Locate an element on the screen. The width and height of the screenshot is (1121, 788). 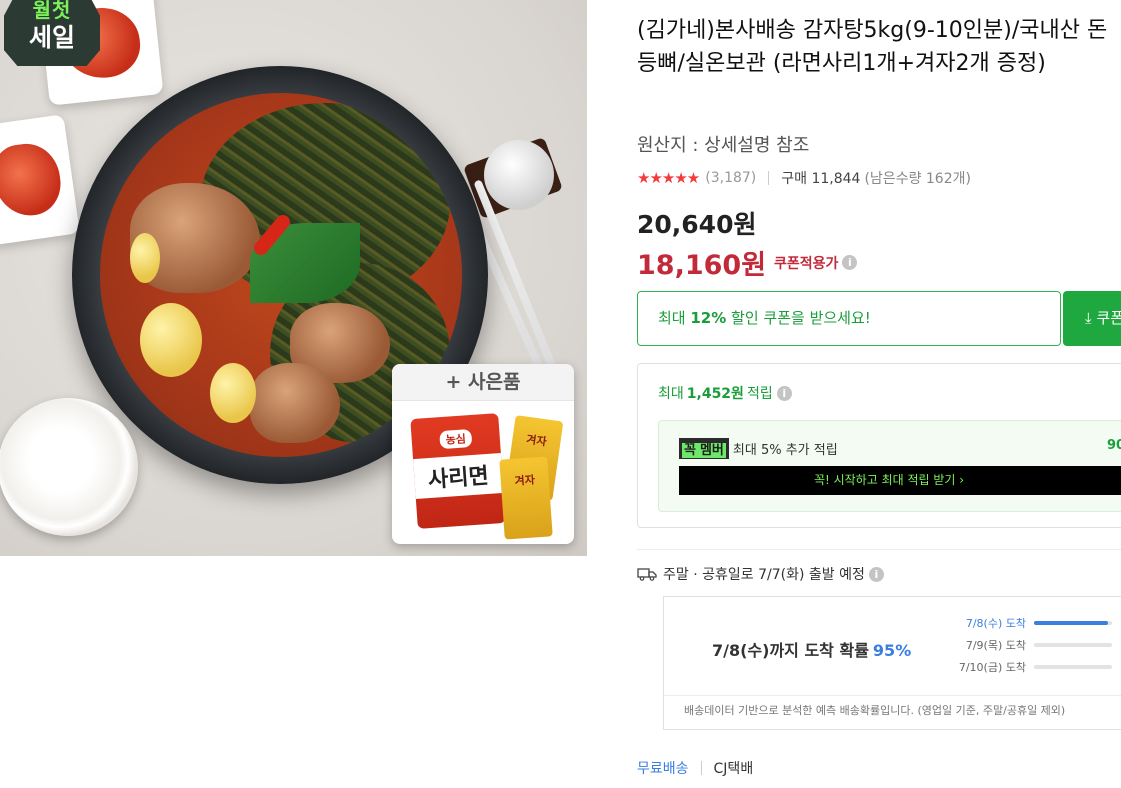
coupon-download-button: ⤓ 쿠폰 is located at coordinates (1092, 318).